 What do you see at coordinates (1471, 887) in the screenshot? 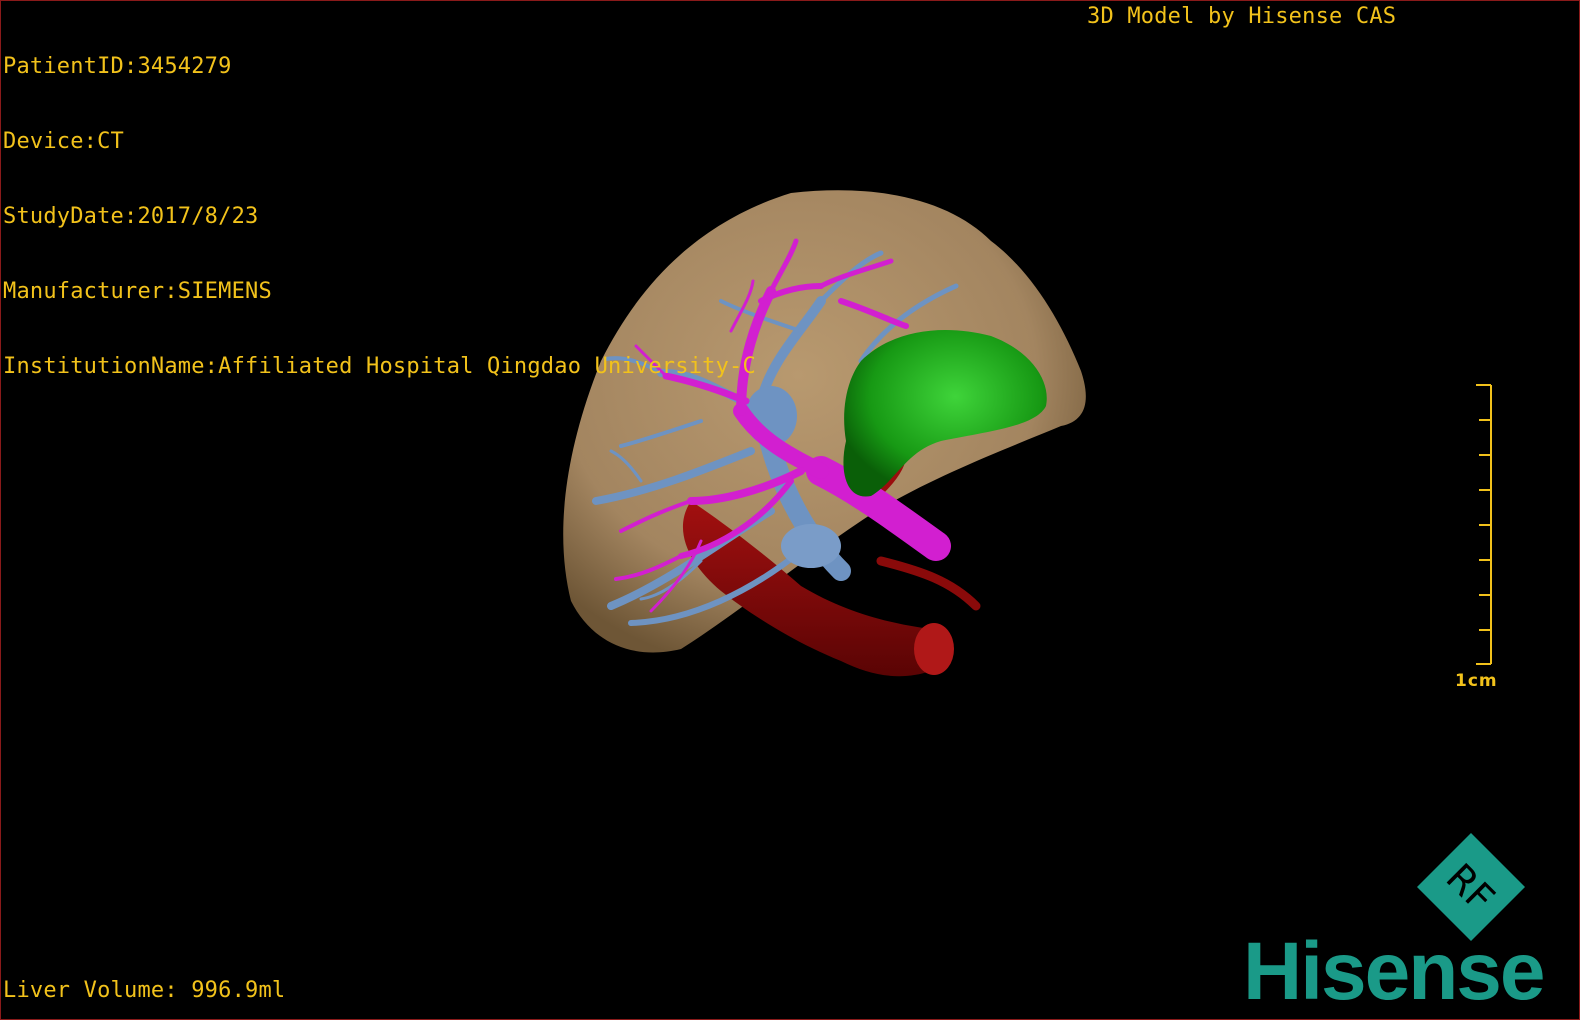
I see `rf-badge-icon: RF` at bounding box center [1471, 887].